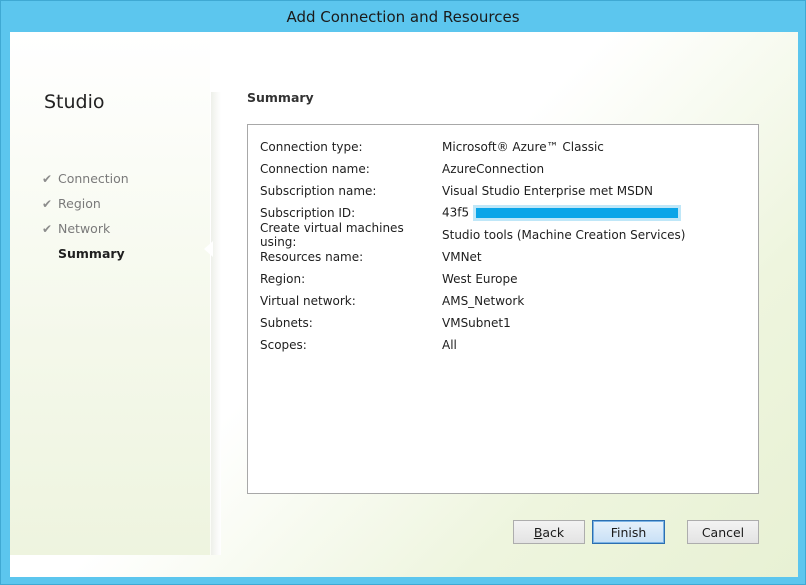 The width and height of the screenshot is (806, 585). Describe the element at coordinates (402, 169) in the screenshot. I see `summary-row-connection-name: Connection name: AzureConnection` at that location.